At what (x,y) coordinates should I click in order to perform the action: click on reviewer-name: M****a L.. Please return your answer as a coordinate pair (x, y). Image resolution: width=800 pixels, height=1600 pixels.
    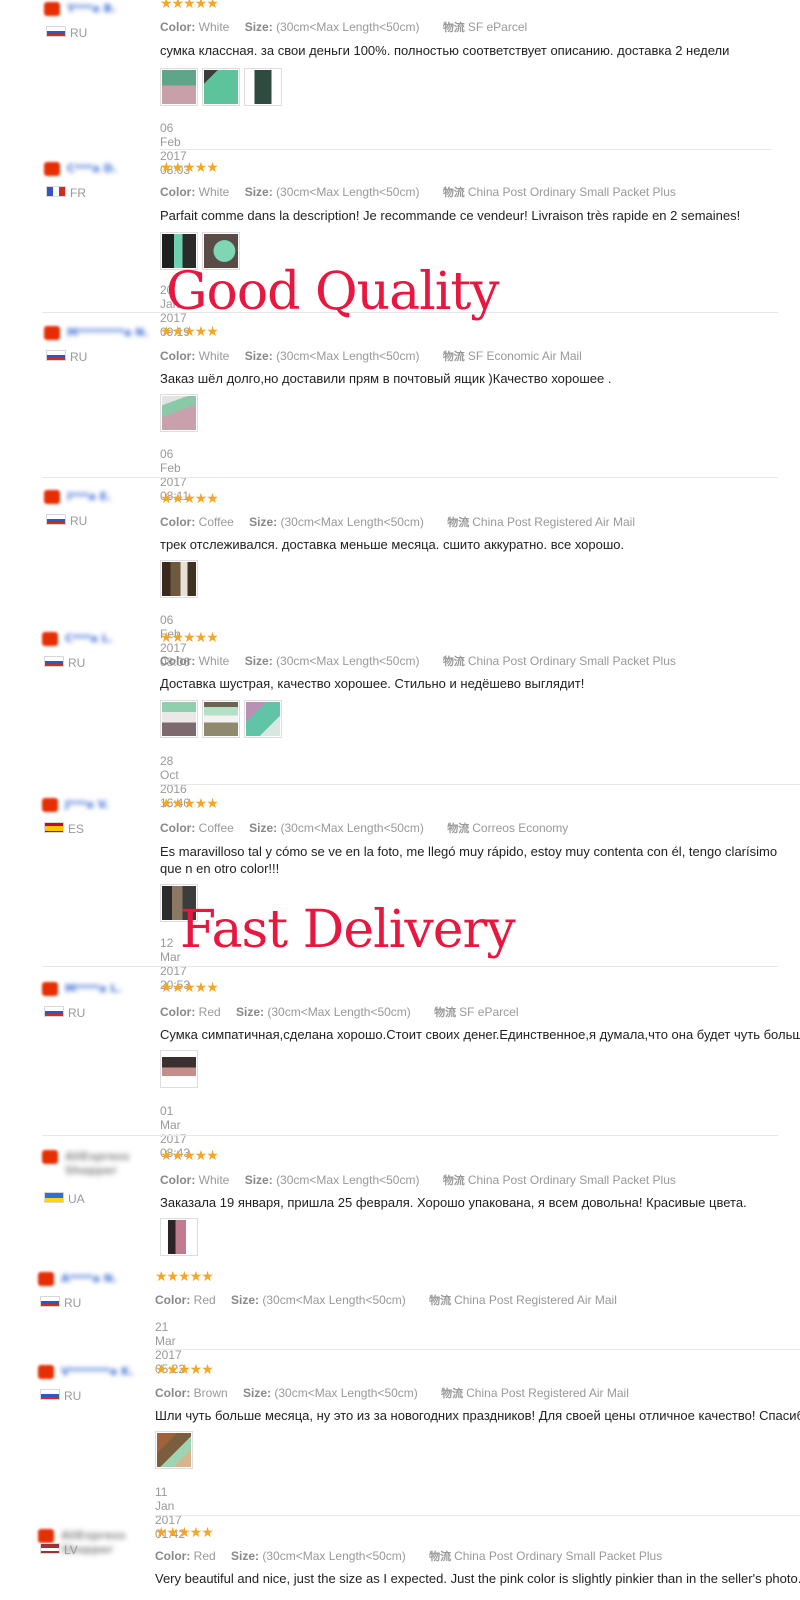
    Looking at the image, I should click on (94, 988).